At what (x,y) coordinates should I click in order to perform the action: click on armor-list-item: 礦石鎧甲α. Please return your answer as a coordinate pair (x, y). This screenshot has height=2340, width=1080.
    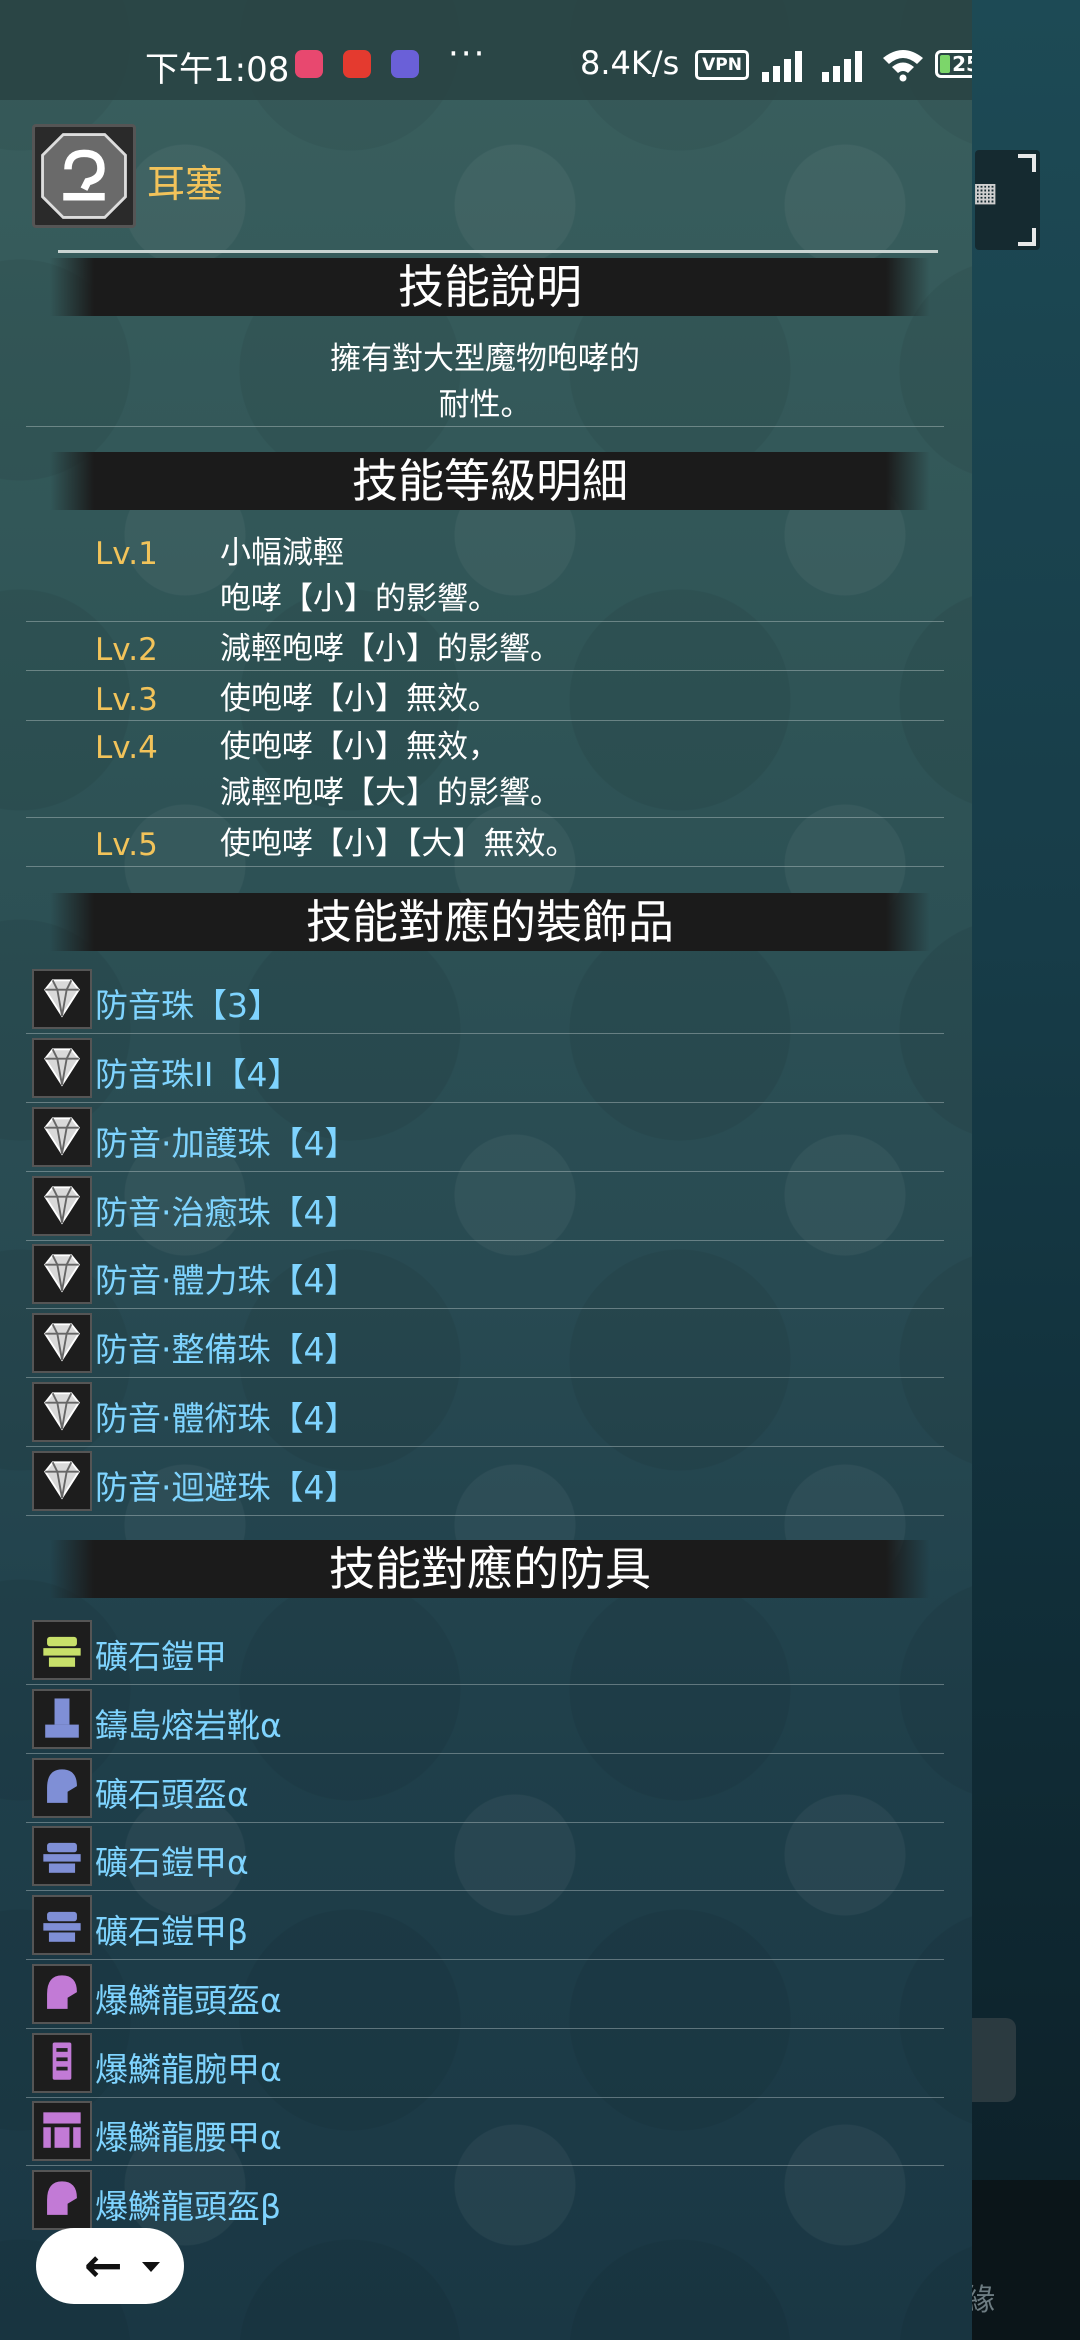
    Looking at the image, I should click on (488, 1860).